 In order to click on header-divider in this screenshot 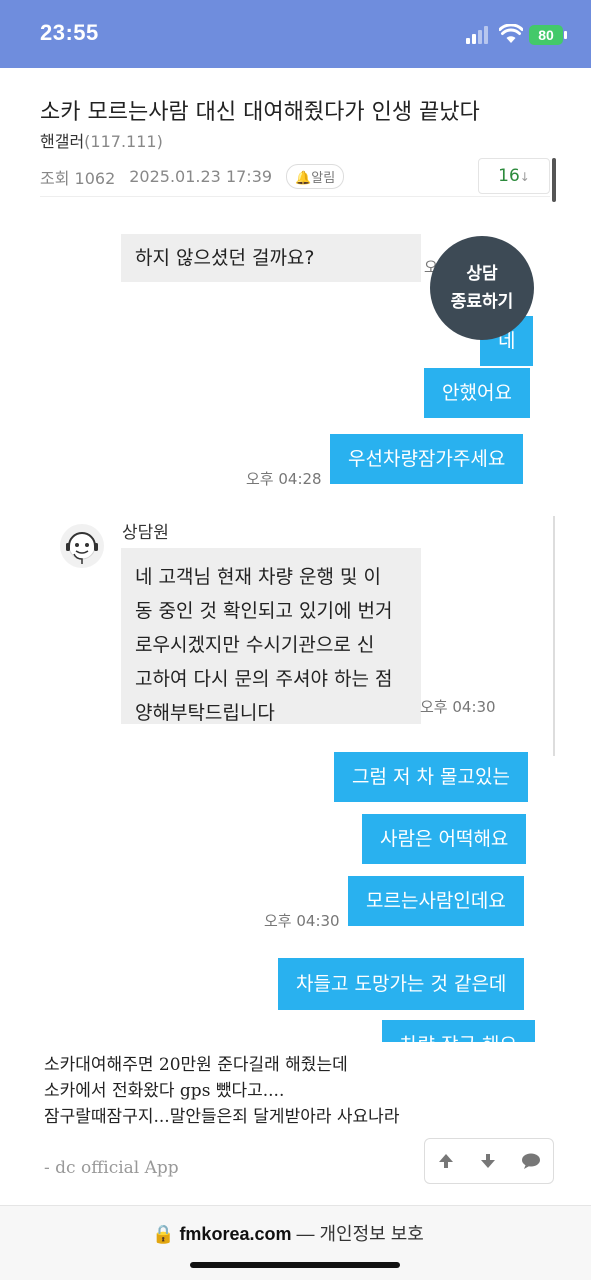, I will do `click(295, 196)`.